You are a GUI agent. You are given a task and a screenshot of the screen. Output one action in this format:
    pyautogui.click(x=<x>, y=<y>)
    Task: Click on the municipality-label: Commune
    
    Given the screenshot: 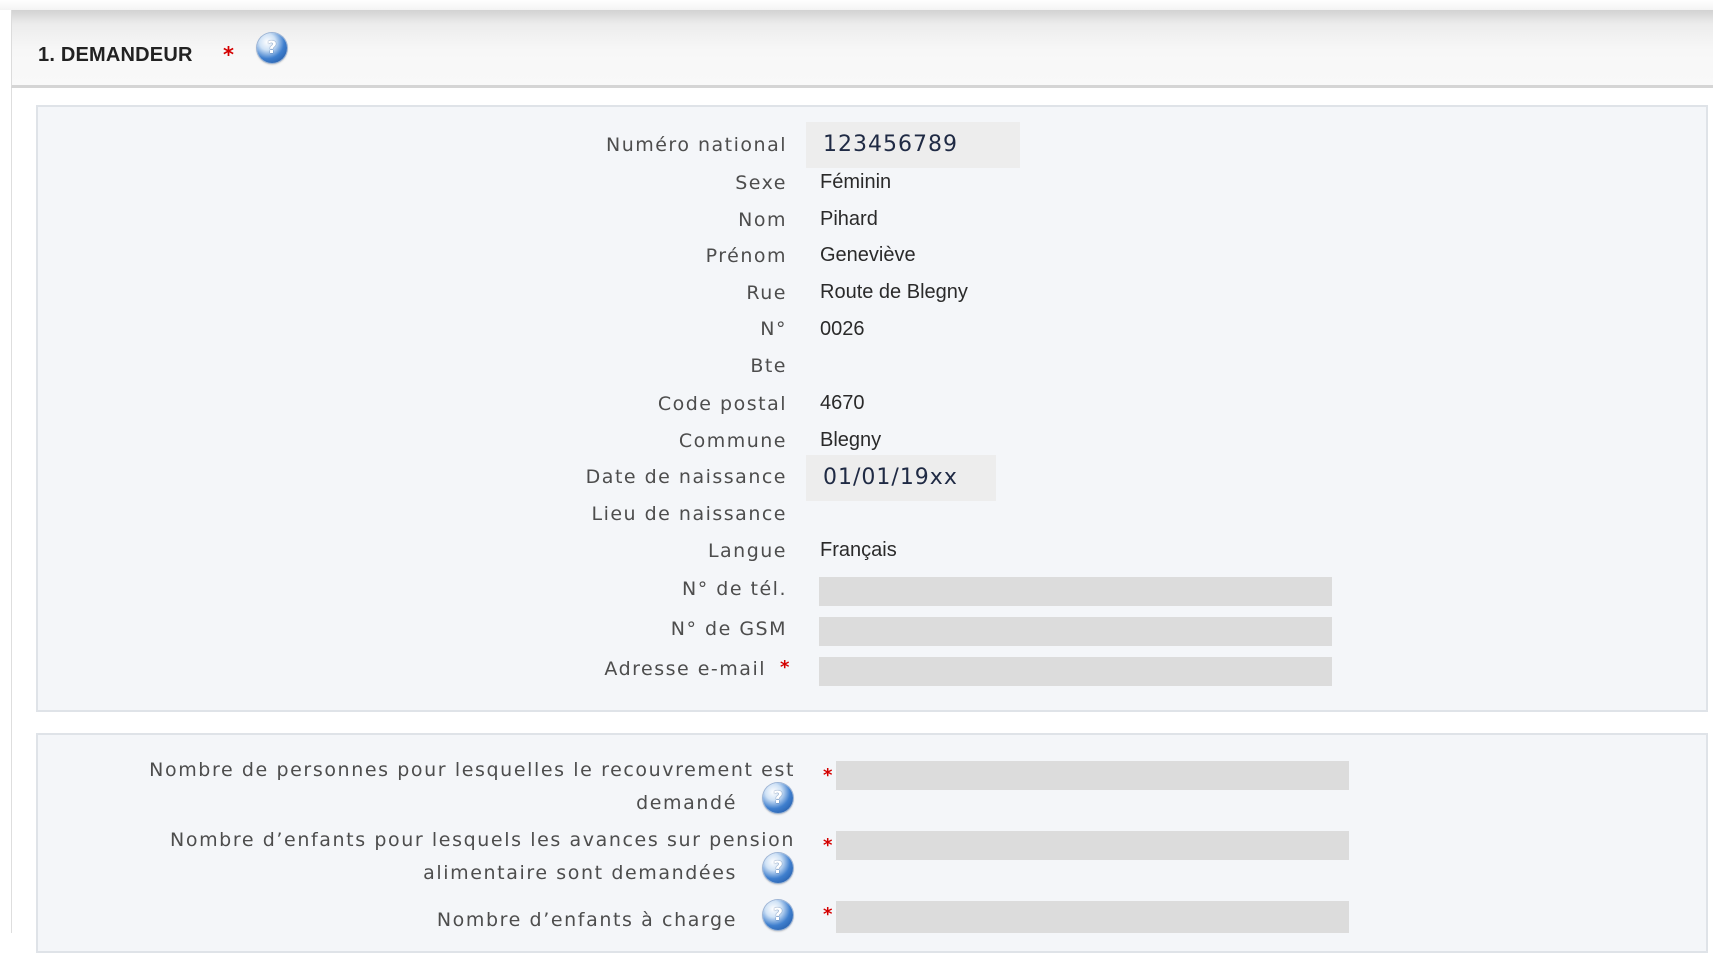 What is the action you would take?
    pyautogui.click(x=732, y=441)
    